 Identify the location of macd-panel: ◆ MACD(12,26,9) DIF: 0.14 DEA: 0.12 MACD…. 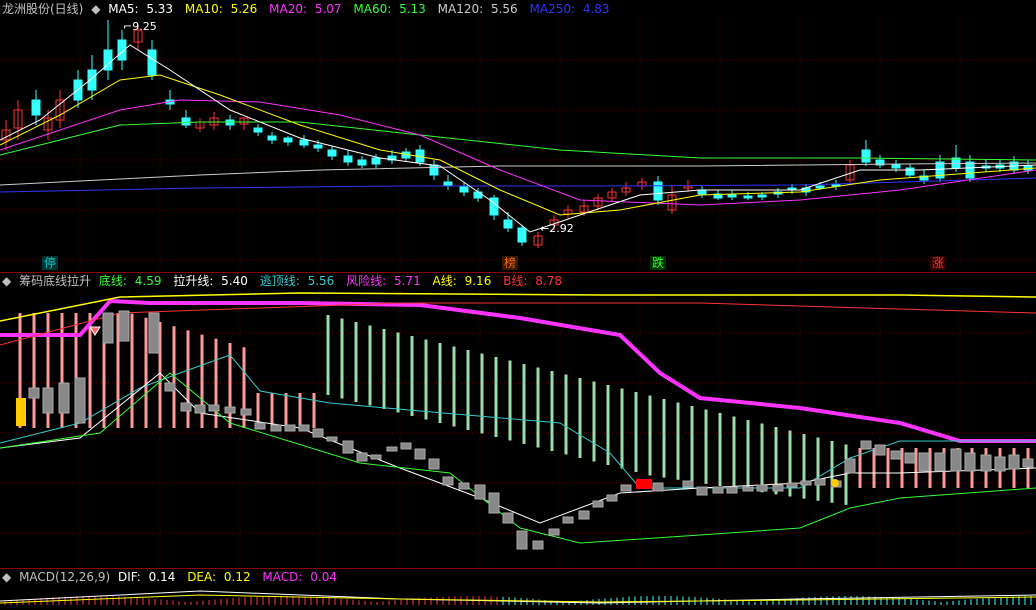
(518, 589).